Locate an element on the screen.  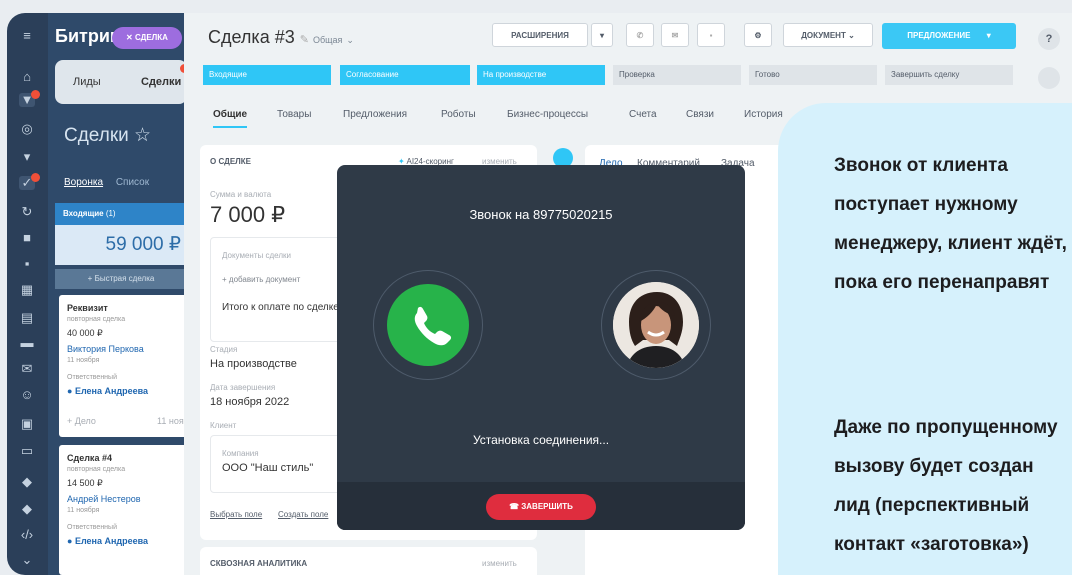
analytics-panel: СКВОЗНАЯ АНАЛИТИКА изменить is located at coordinates (368, 561).